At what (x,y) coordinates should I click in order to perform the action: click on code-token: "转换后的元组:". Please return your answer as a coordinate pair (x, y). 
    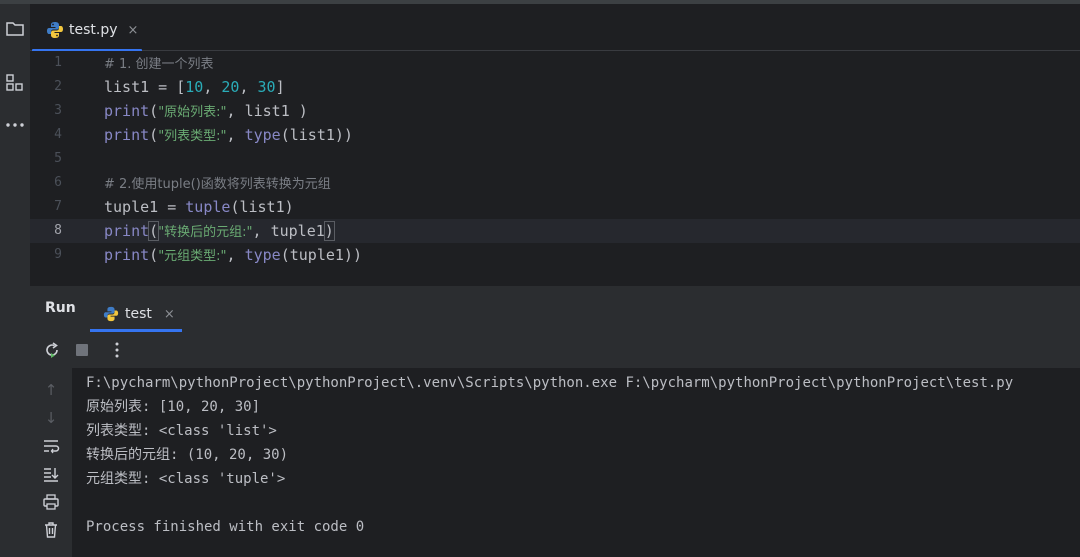
    Looking at the image, I should click on (205, 232).